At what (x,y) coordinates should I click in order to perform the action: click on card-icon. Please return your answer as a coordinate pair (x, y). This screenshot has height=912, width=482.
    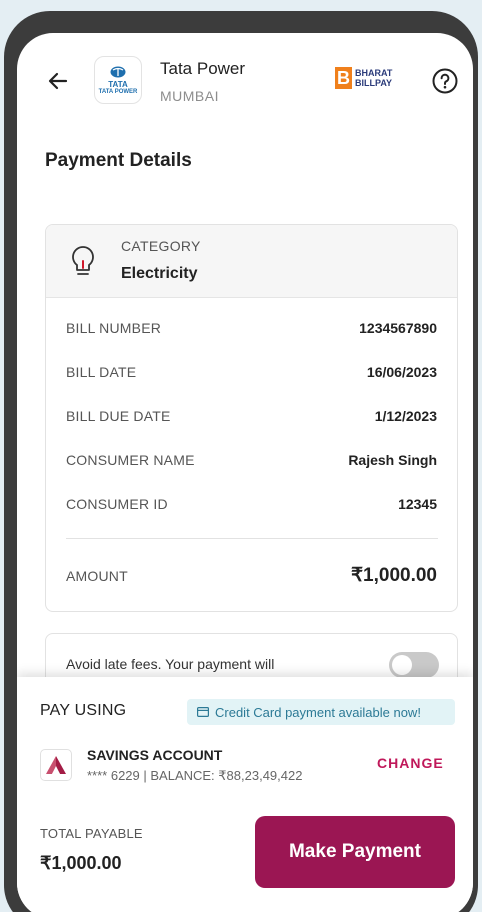
    Looking at the image, I should click on (203, 712).